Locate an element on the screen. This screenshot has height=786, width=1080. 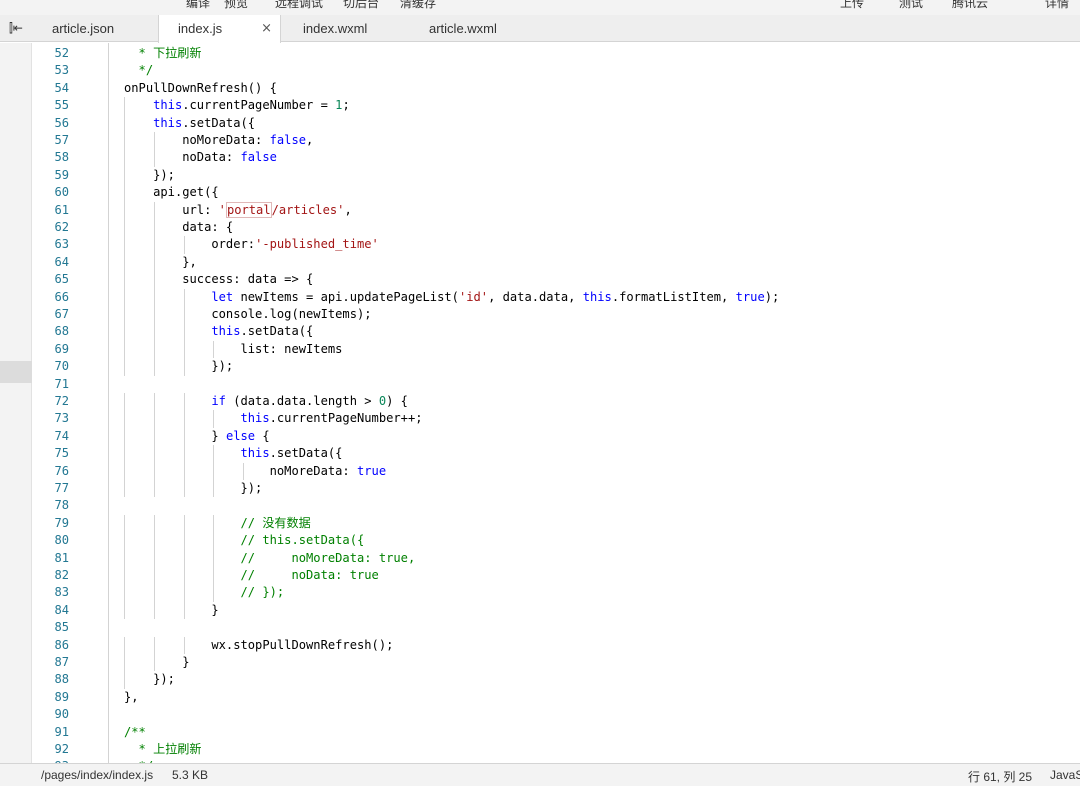
code-line: 83 // }); is located at coordinates (556, 592).